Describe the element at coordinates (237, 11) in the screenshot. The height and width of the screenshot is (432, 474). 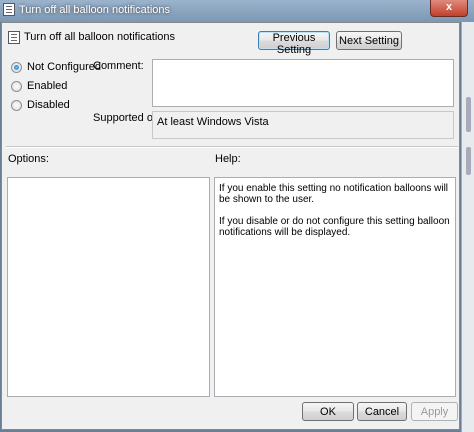
I see `title-bar: Turn off all balloon notifications x` at that location.